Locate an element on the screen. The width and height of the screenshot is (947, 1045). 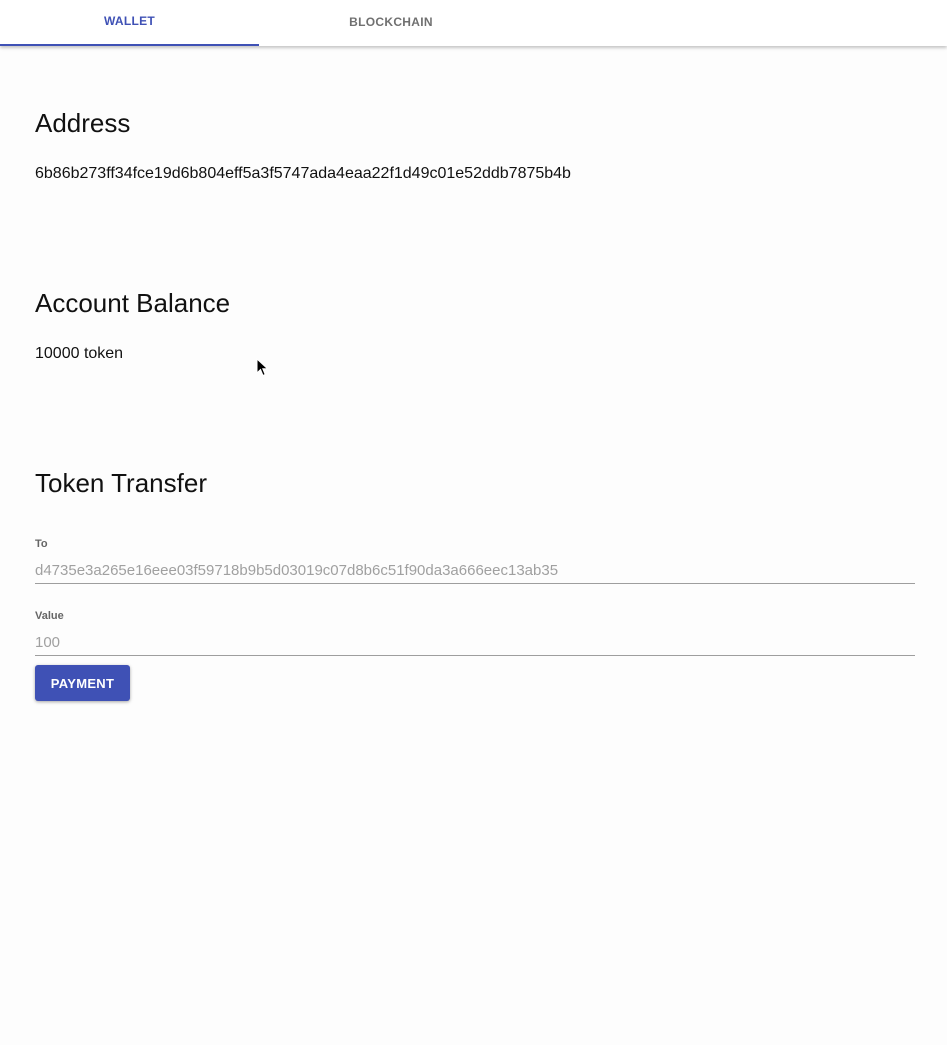
to-address-input is located at coordinates (475, 571).